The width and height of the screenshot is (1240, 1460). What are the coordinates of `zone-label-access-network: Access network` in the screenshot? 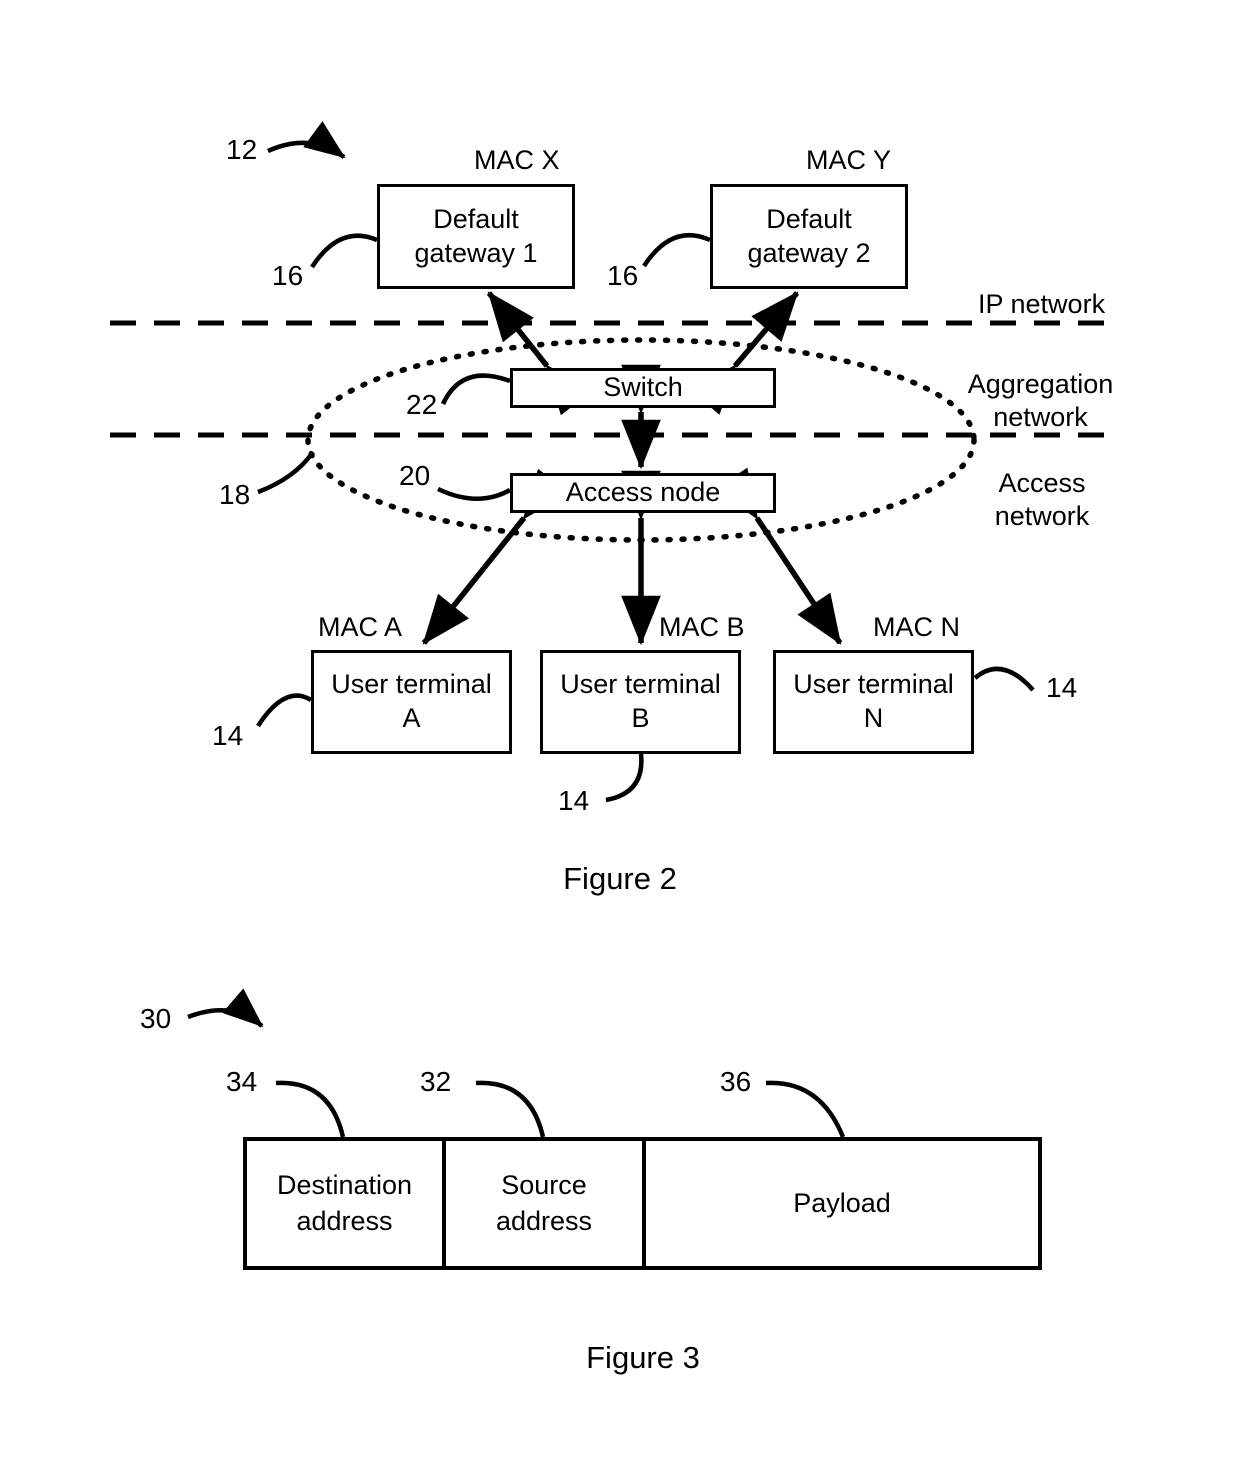 It's located at (1042, 499).